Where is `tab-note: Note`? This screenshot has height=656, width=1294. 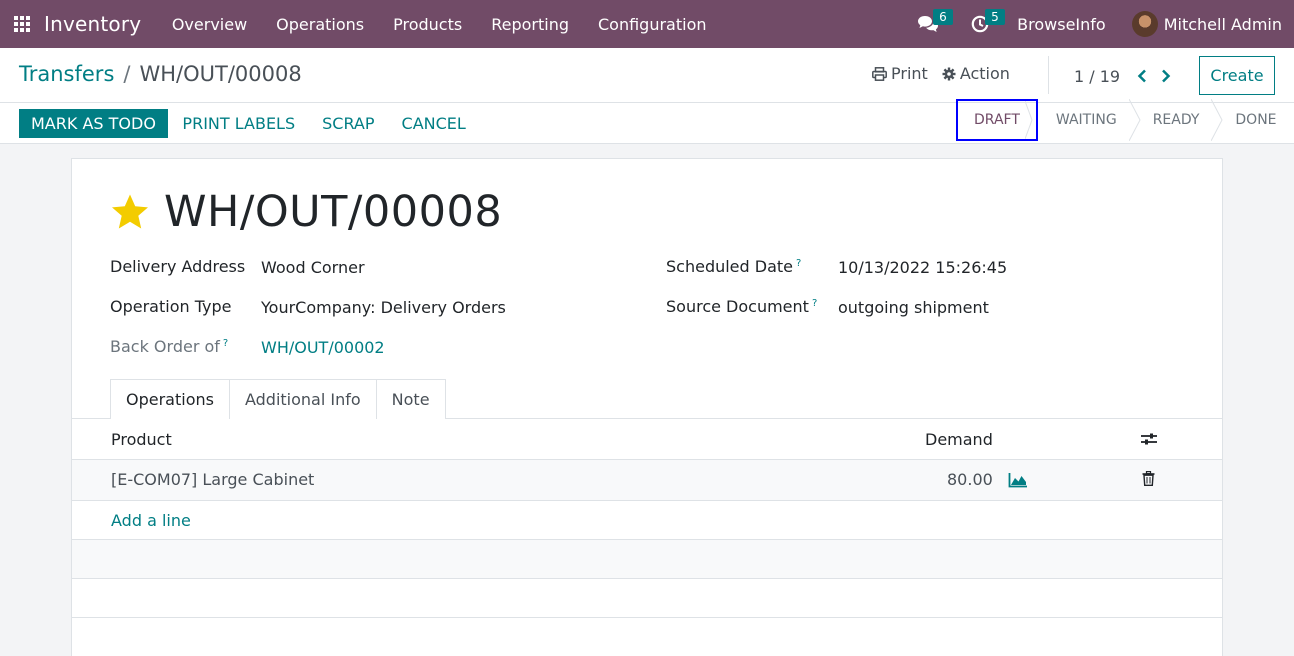 tab-note: Note is located at coordinates (411, 399).